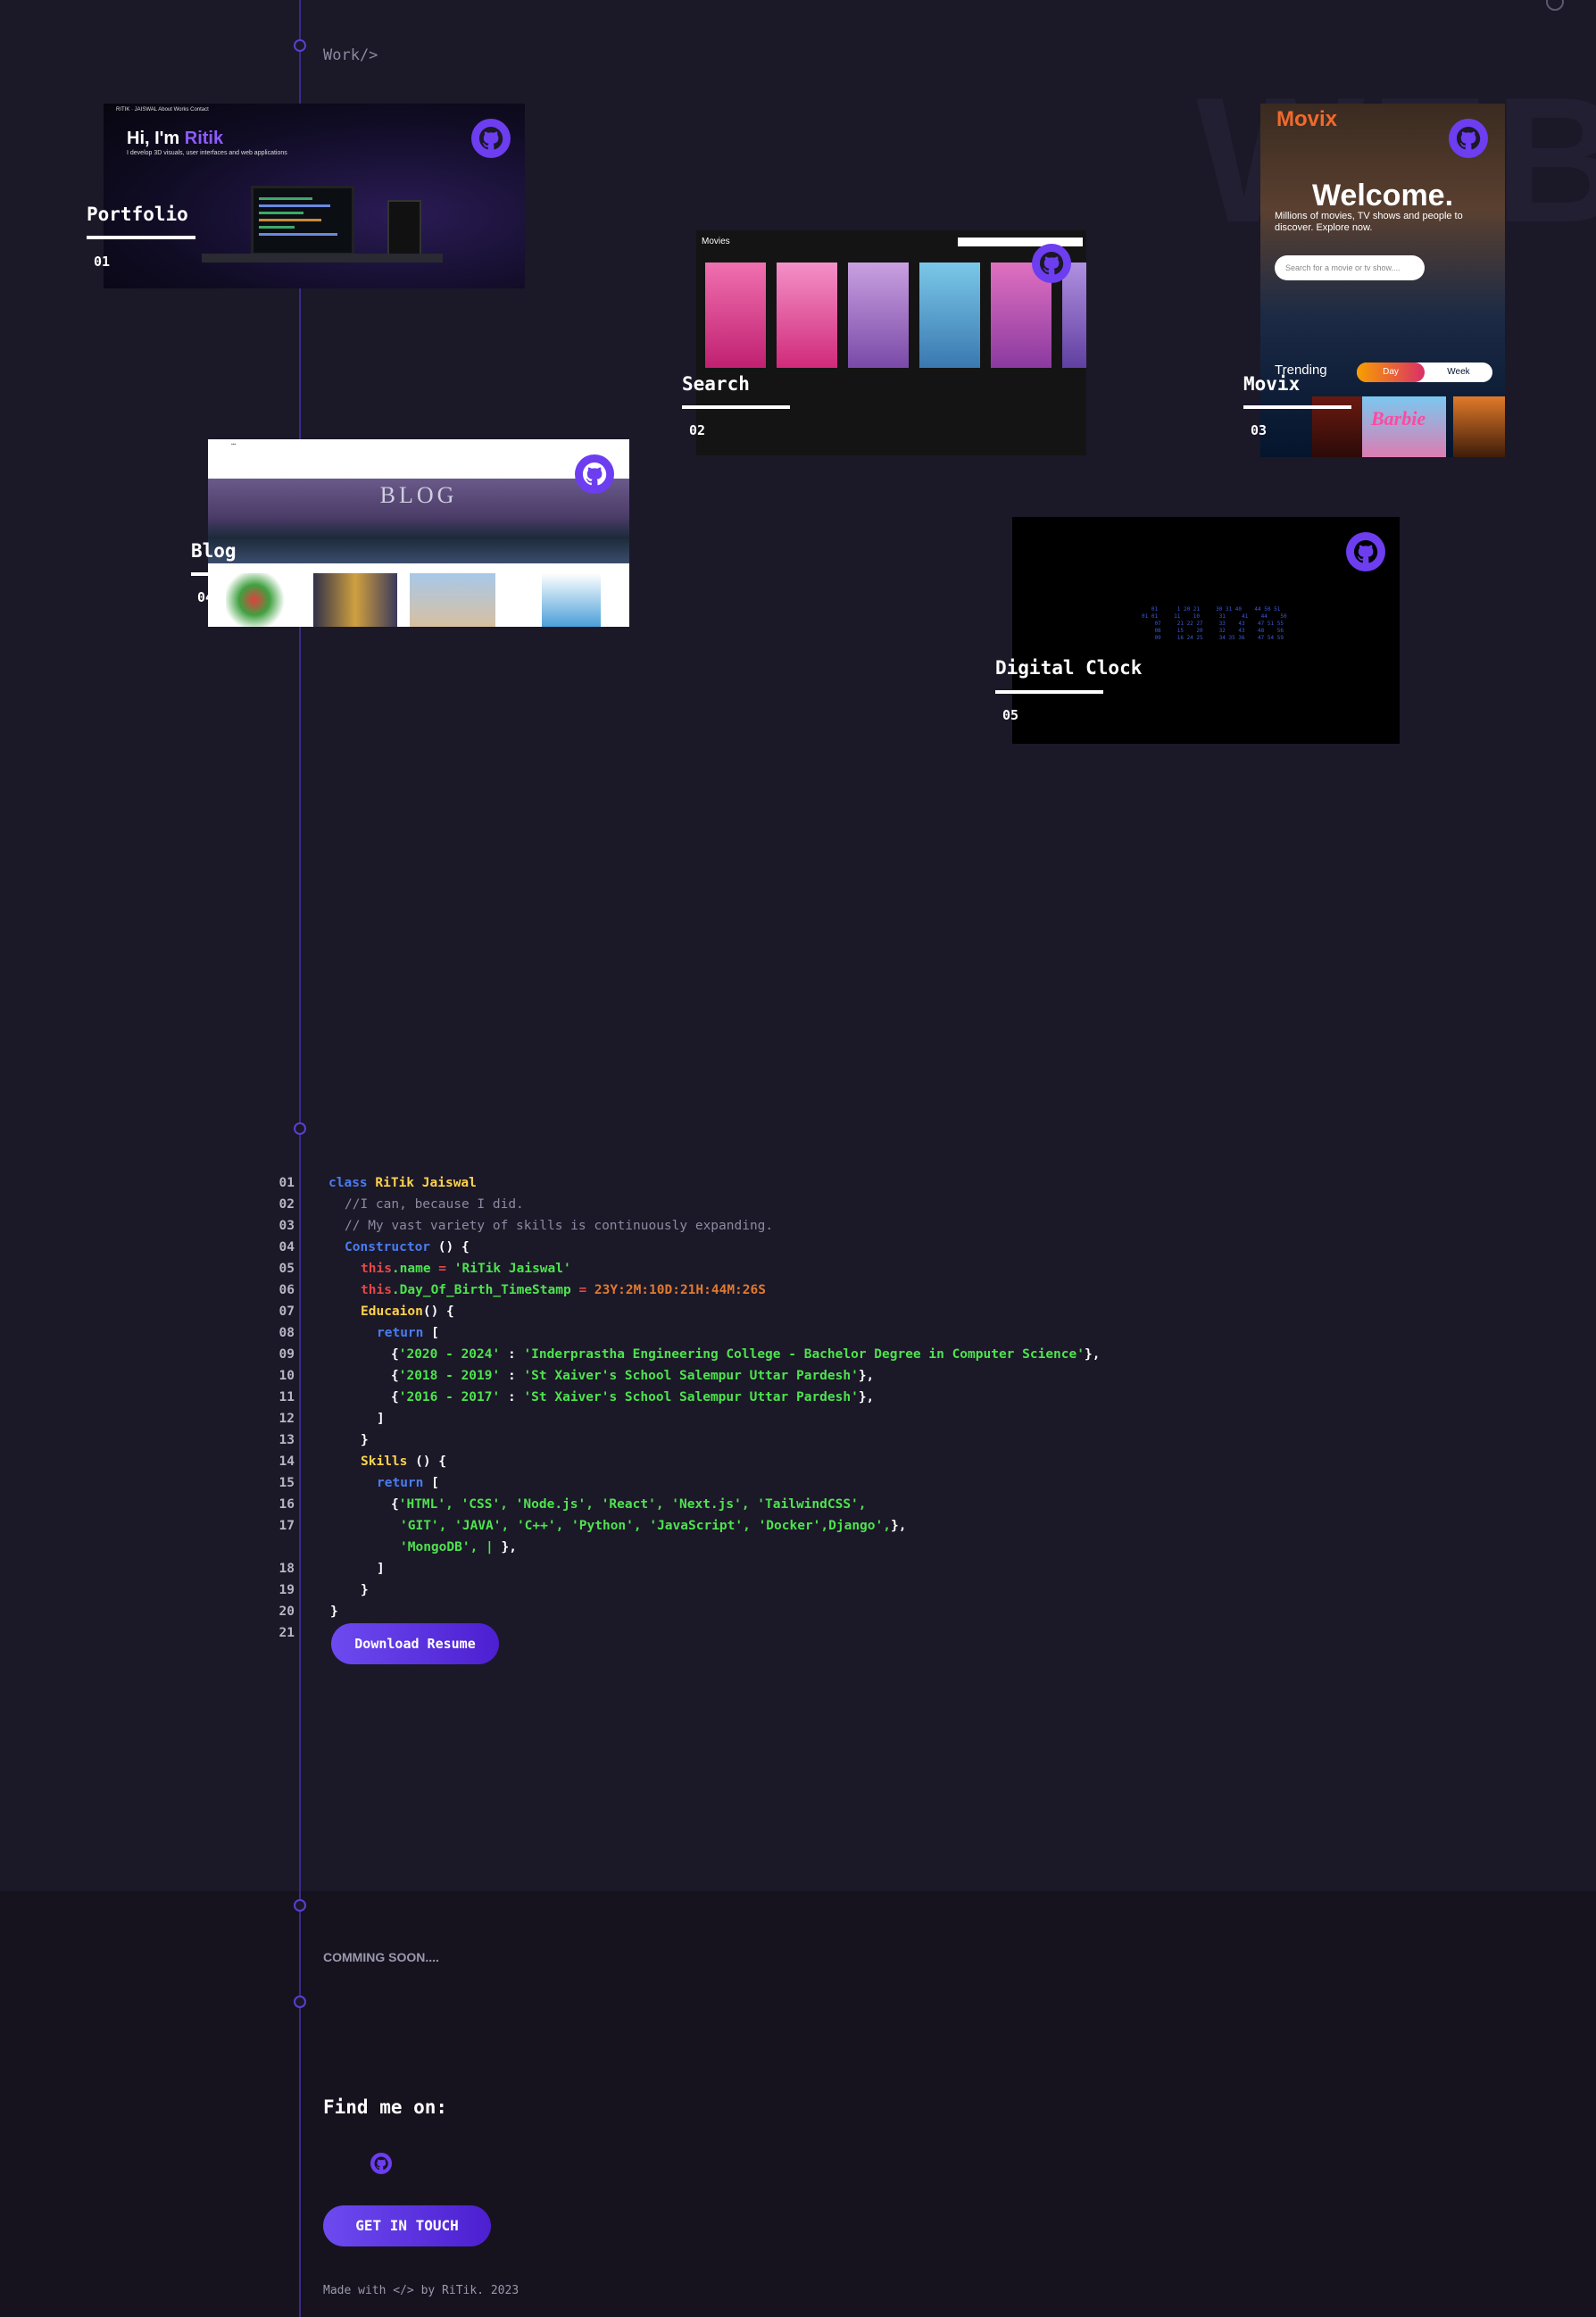  What do you see at coordinates (404, 1461) in the screenshot?
I see `code-line: Skills () {` at bounding box center [404, 1461].